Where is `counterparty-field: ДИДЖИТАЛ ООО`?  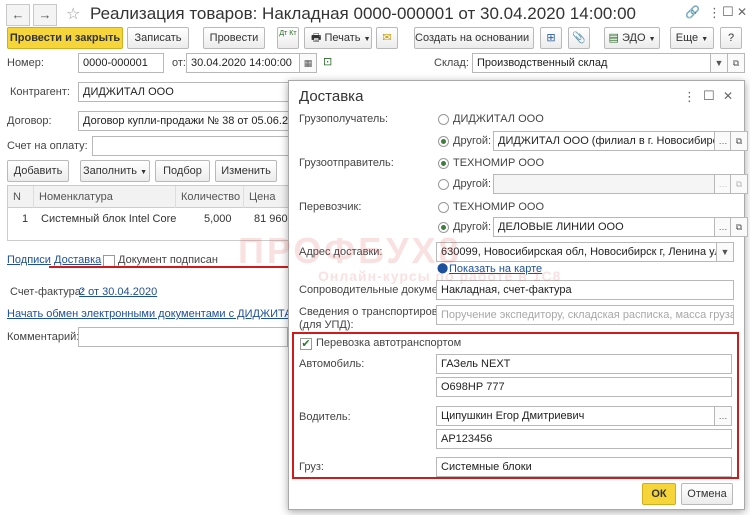 counterparty-field: ДИДЖИТАЛ ООО is located at coordinates (185, 92).